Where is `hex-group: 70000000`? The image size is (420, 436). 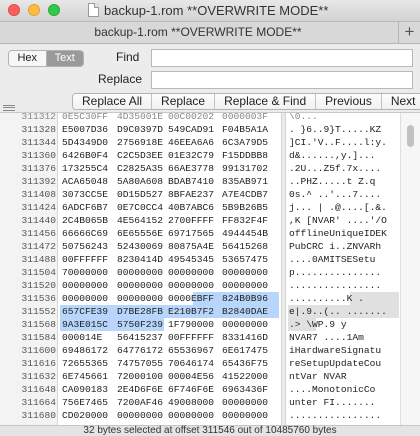
hex-group: 70000000 is located at coordinates (85, 272).